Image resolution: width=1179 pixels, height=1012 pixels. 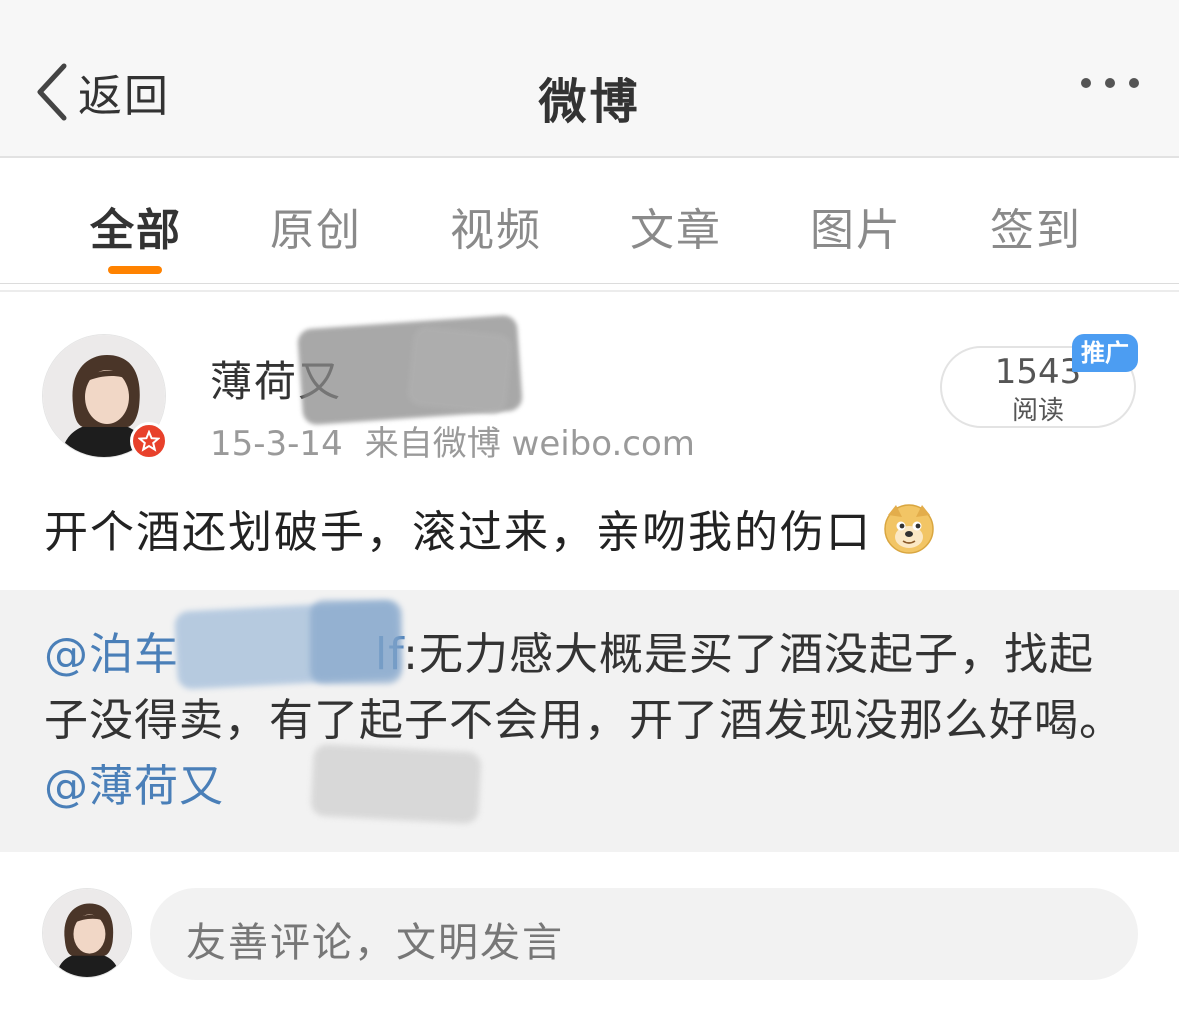 What do you see at coordinates (316, 226) in the screenshot?
I see `tab-original: 原创` at bounding box center [316, 226].